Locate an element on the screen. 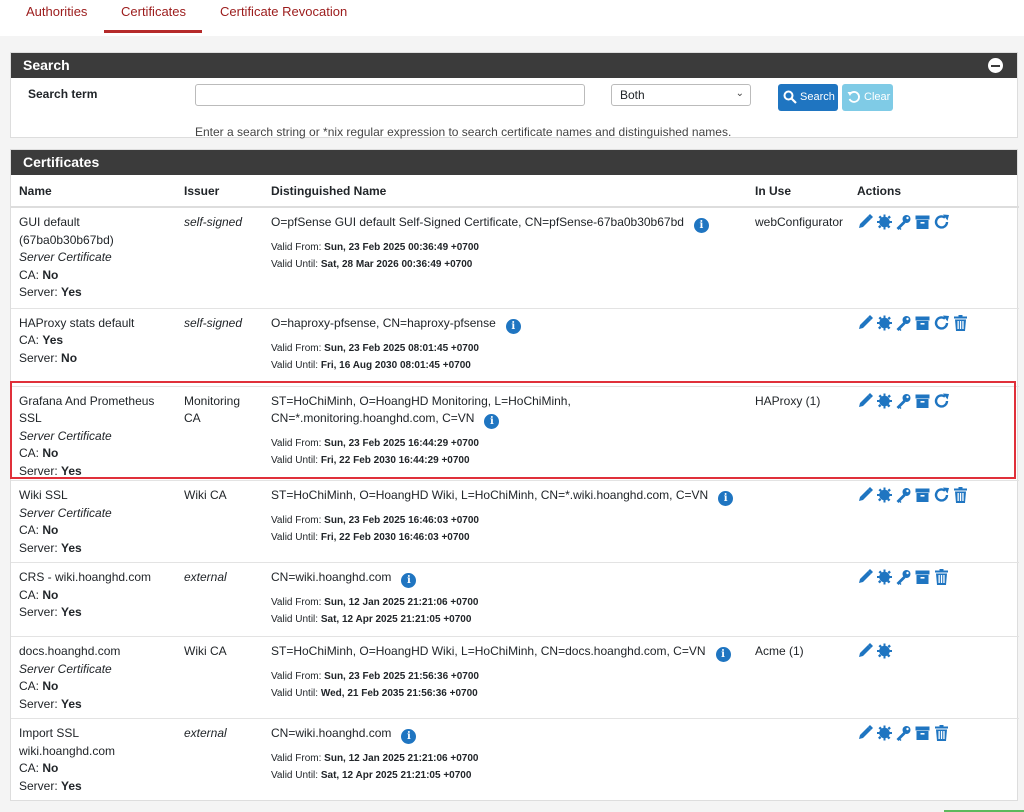 This screenshot has height=812, width=1024. column-header-name: Name is located at coordinates (93, 191).